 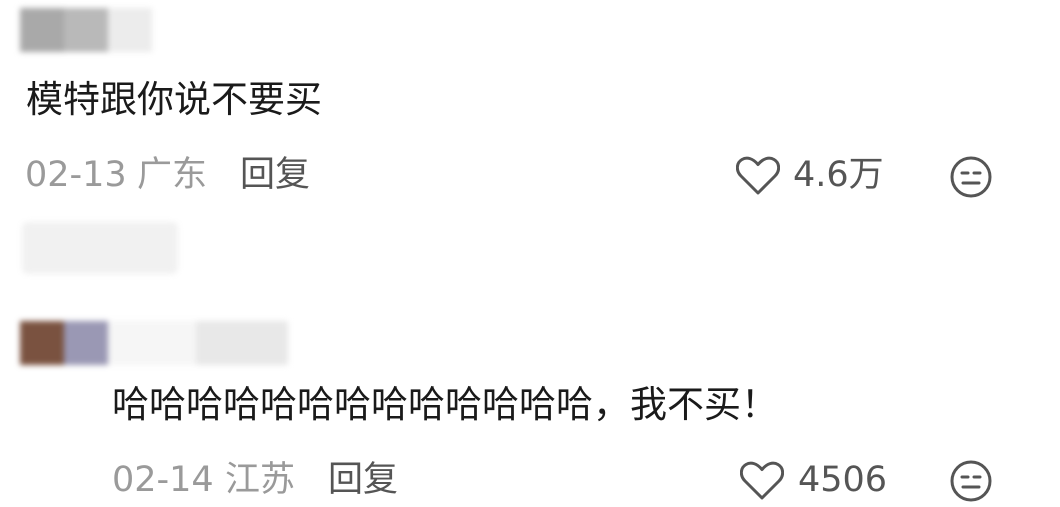 What do you see at coordinates (838, 175) in the screenshot?
I see `like-count: 4.6万` at bounding box center [838, 175].